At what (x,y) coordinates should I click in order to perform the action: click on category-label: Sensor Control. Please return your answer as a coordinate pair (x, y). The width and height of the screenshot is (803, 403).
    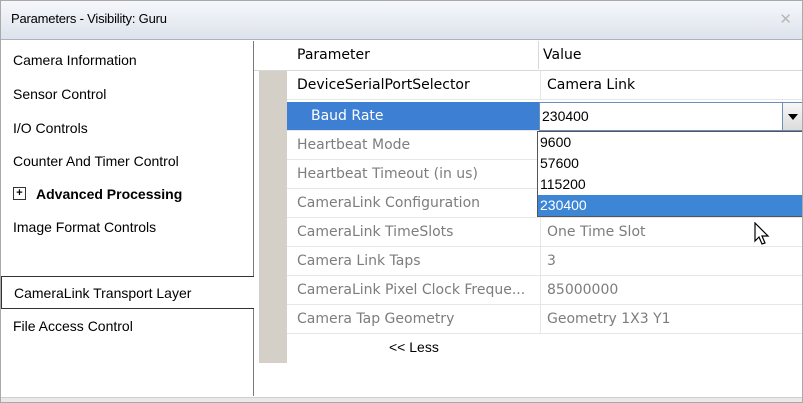
    Looking at the image, I should click on (60, 94).